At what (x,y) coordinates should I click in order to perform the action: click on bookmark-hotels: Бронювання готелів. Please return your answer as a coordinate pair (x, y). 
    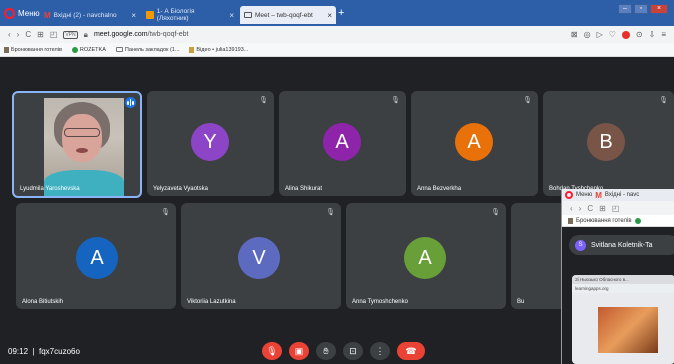
    Looking at the image, I should click on (33, 49).